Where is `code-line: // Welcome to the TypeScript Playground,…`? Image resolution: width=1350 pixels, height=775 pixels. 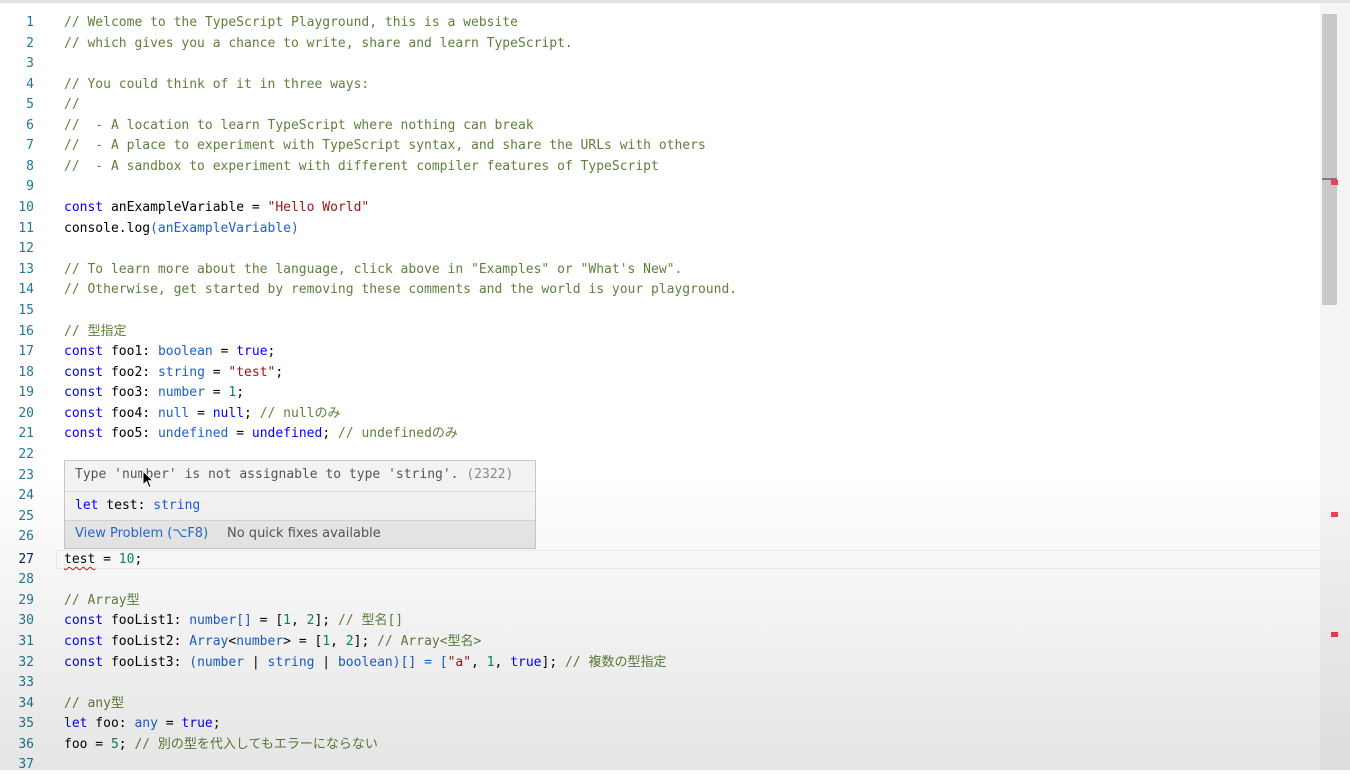 code-line: // Welcome to the TypeScript Playground,… is located at coordinates (291, 23).